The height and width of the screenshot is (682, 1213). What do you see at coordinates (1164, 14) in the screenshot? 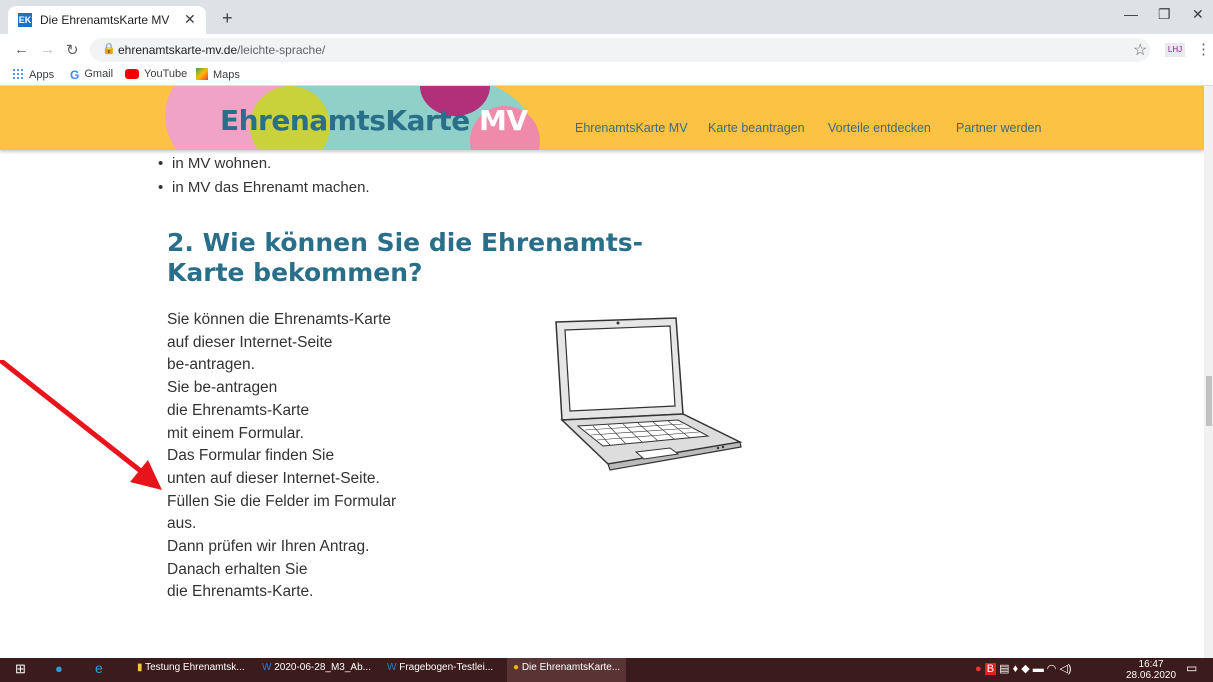
I see `maximize-icon: ❐` at bounding box center [1164, 14].